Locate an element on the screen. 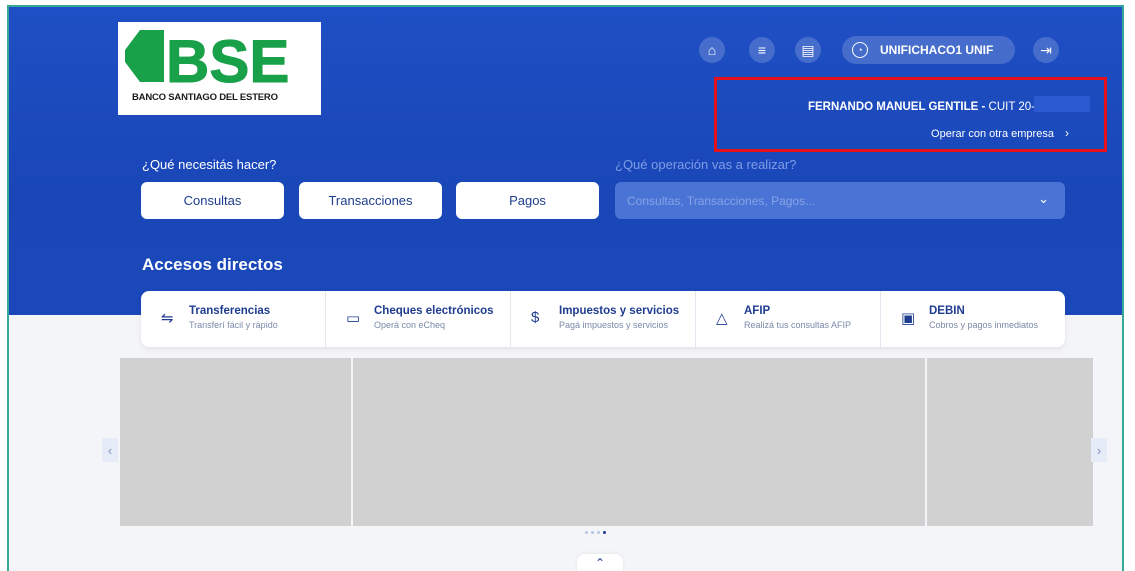 The width and height of the screenshot is (1135, 571). logout-icon: ⇥ is located at coordinates (1046, 50).